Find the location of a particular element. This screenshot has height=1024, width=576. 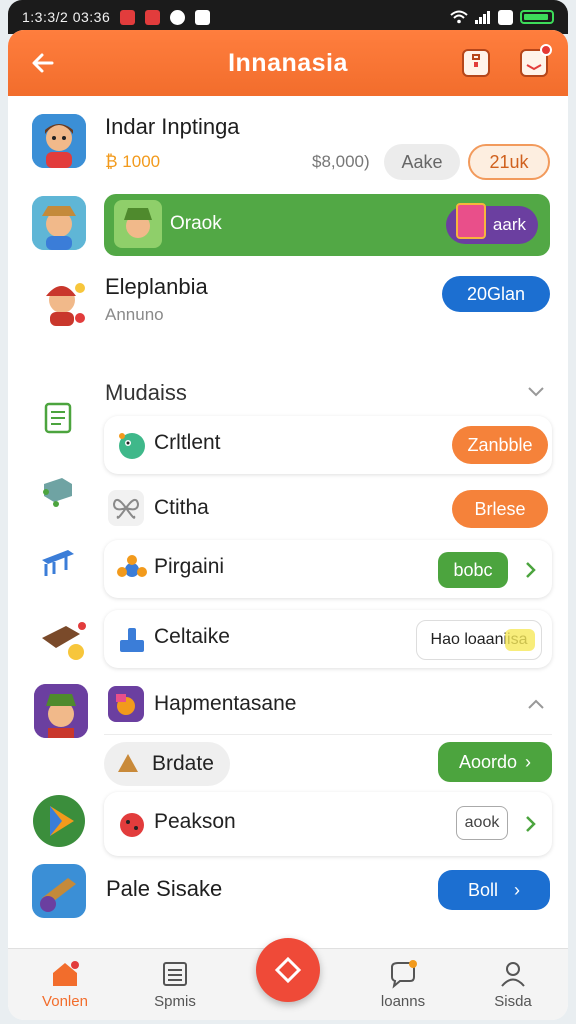

diamond-icon is located at coordinates (288, 970).